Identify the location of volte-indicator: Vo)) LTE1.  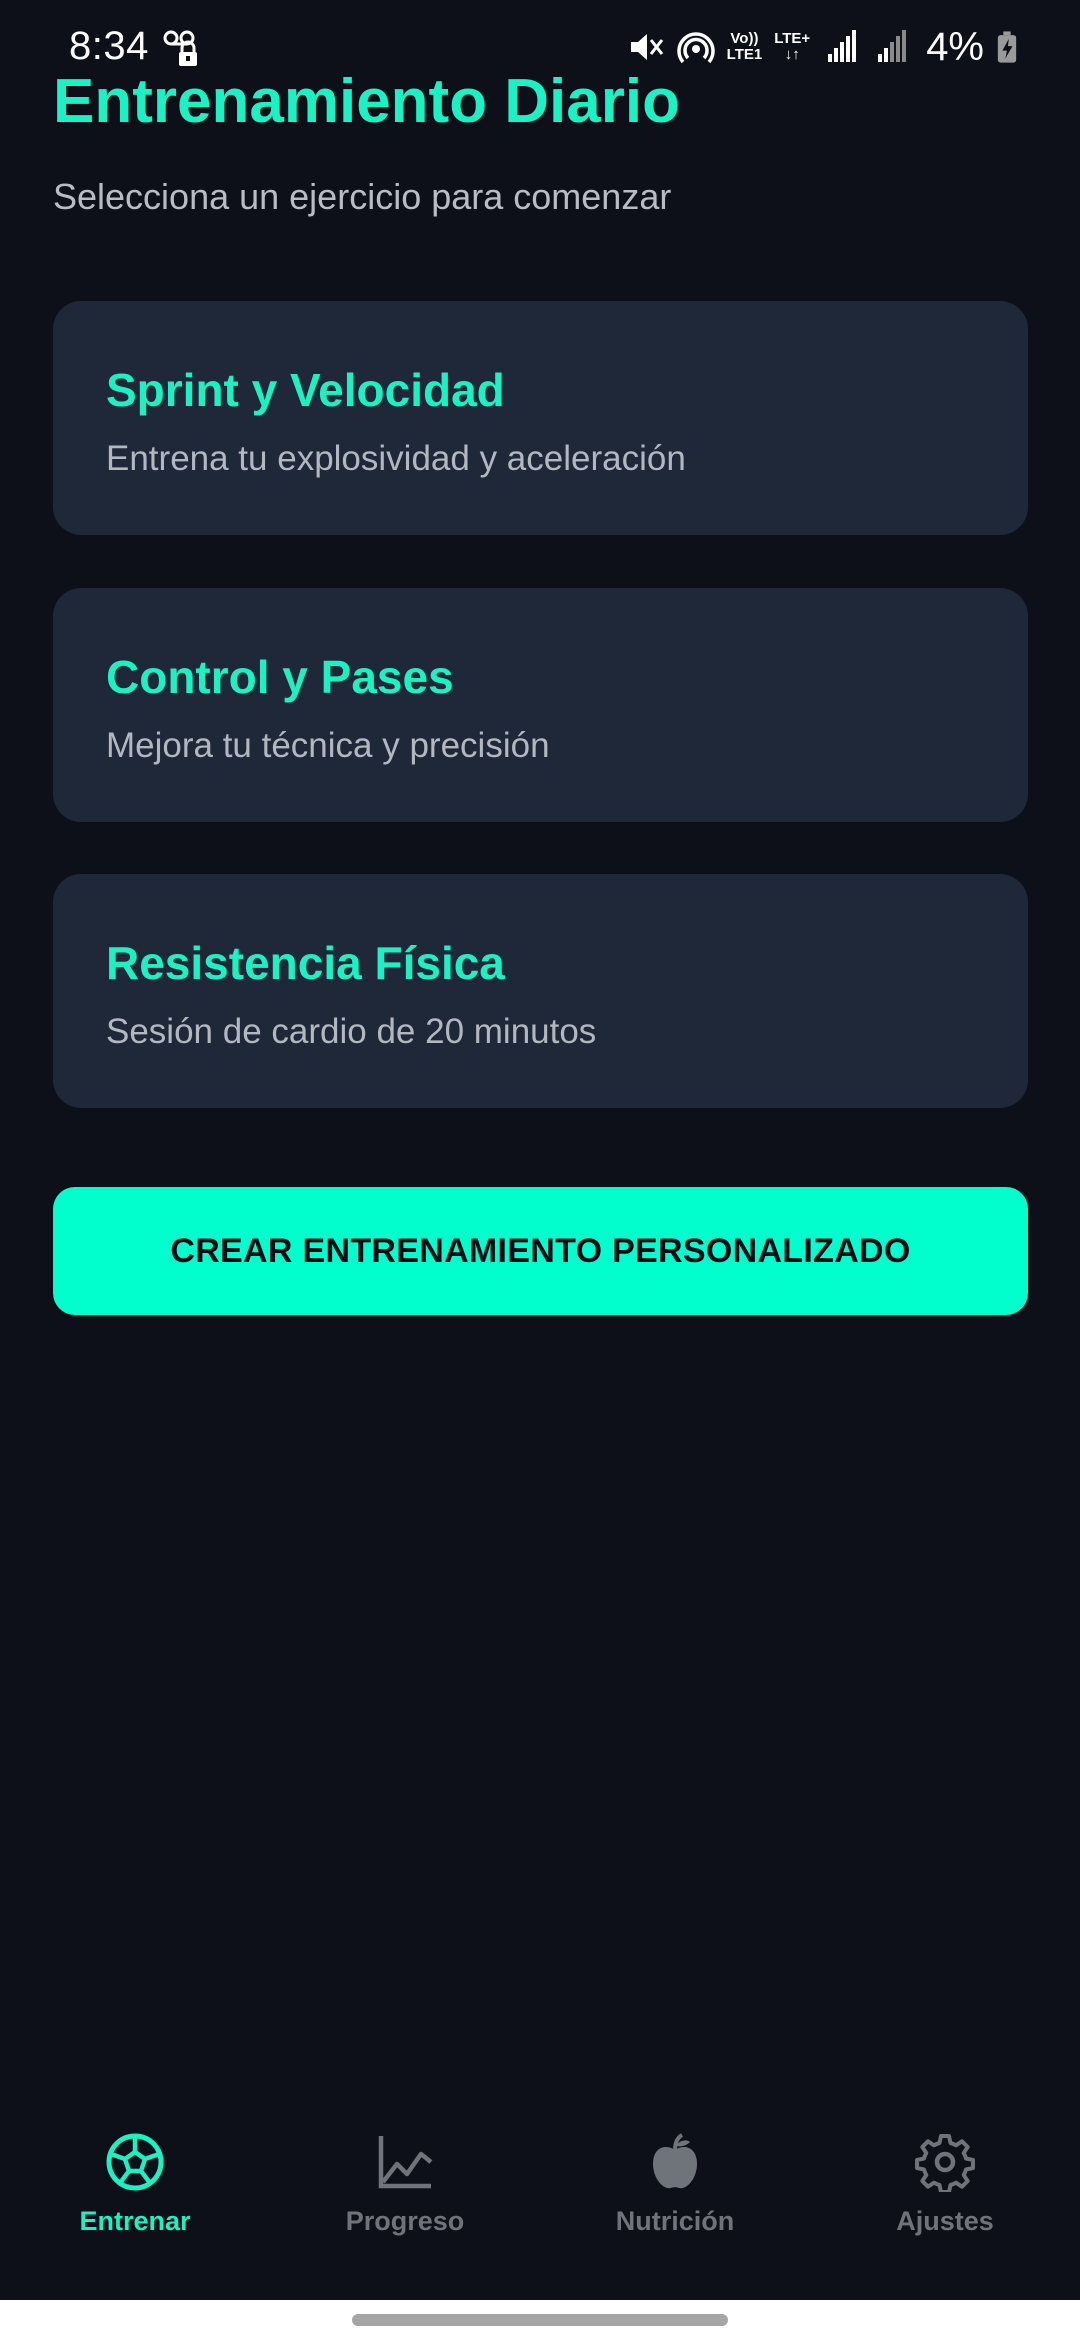
(745, 47).